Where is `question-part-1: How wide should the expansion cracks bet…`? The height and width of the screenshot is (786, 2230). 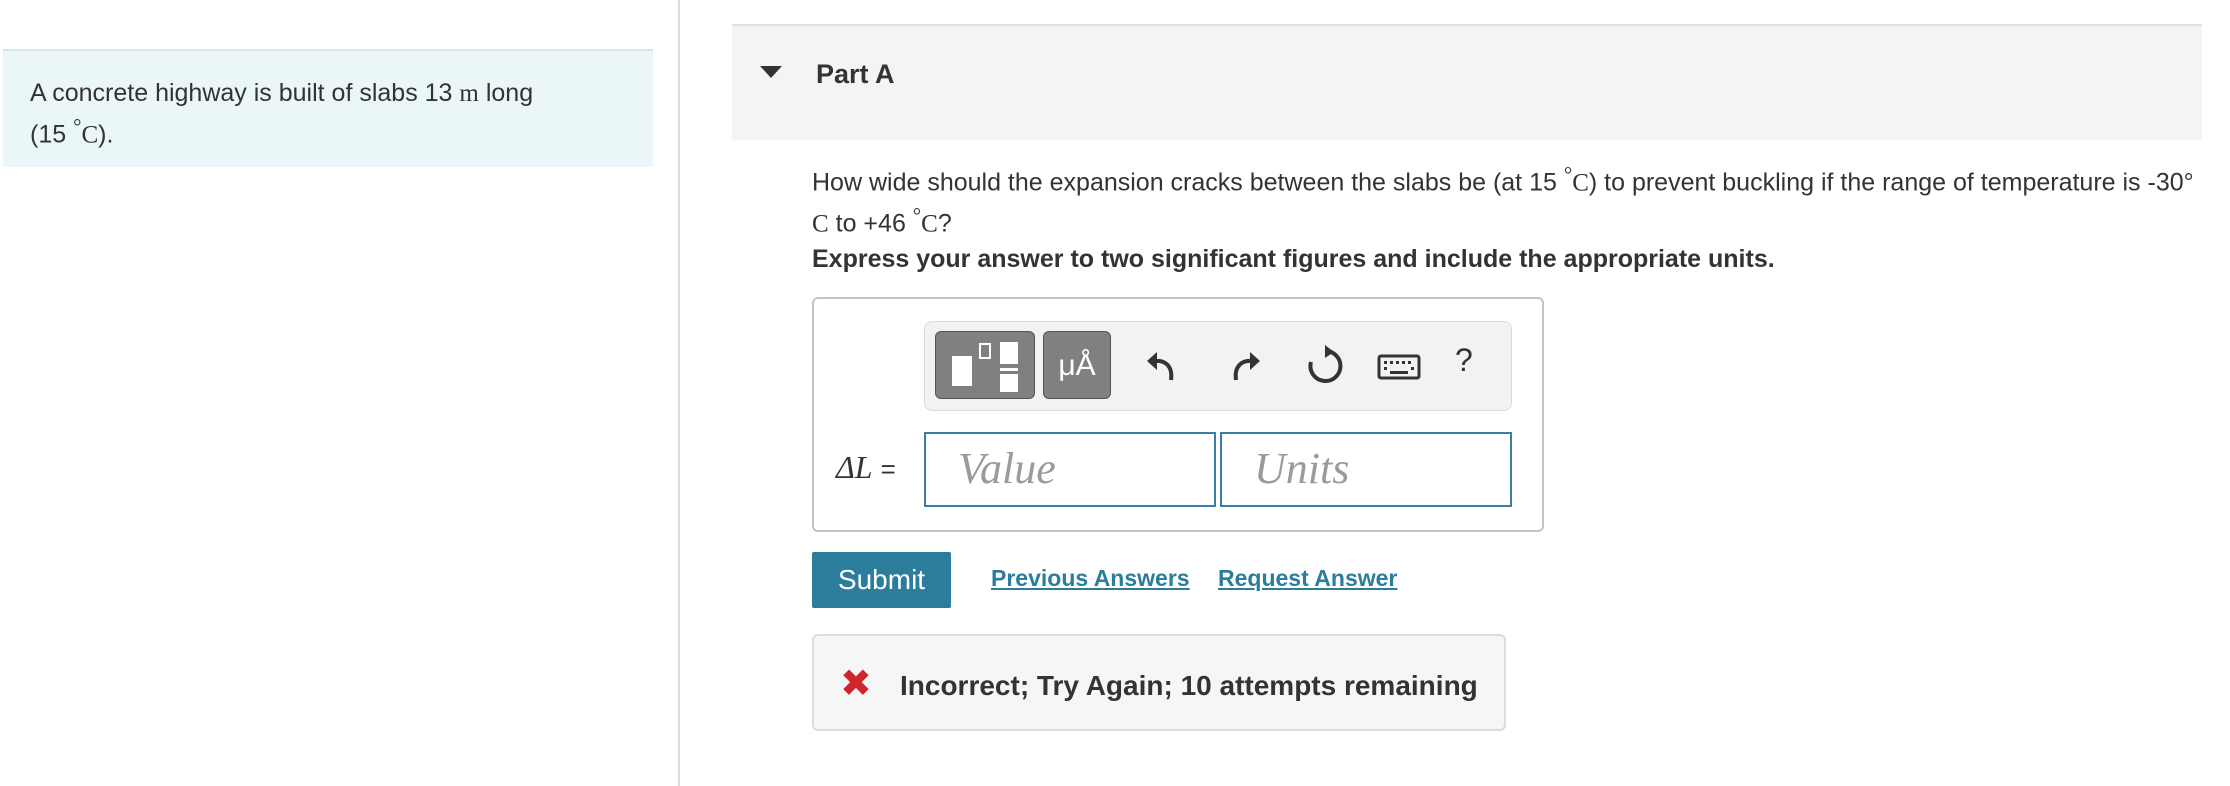
question-part-1: How wide should the expansion cracks bet… is located at coordinates (1184, 182).